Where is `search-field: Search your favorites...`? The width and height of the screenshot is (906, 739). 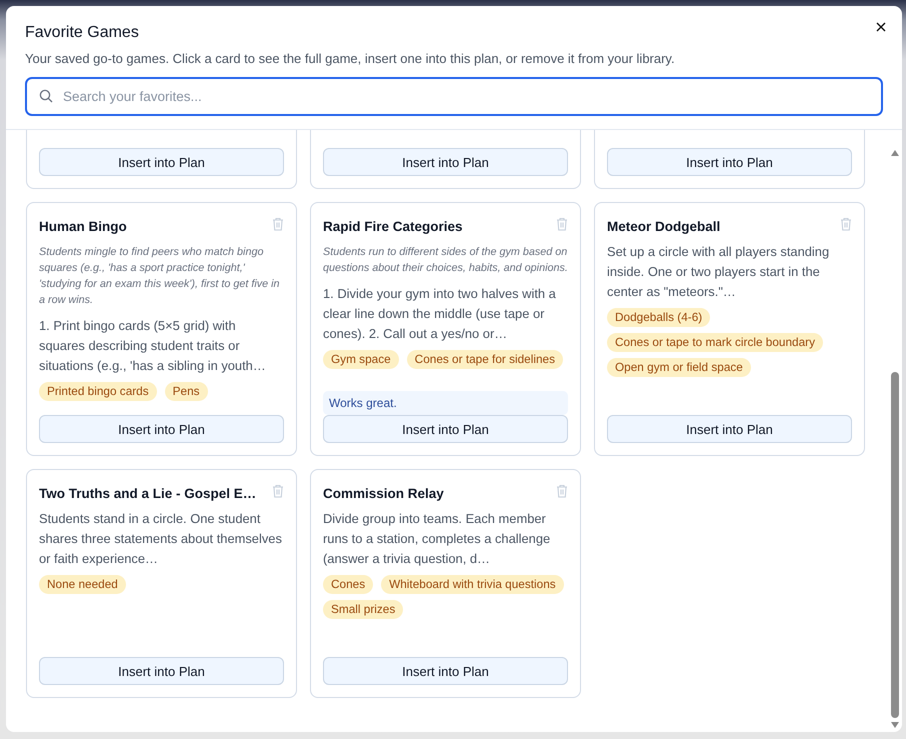
search-field: Search your favorites... is located at coordinates (454, 96).